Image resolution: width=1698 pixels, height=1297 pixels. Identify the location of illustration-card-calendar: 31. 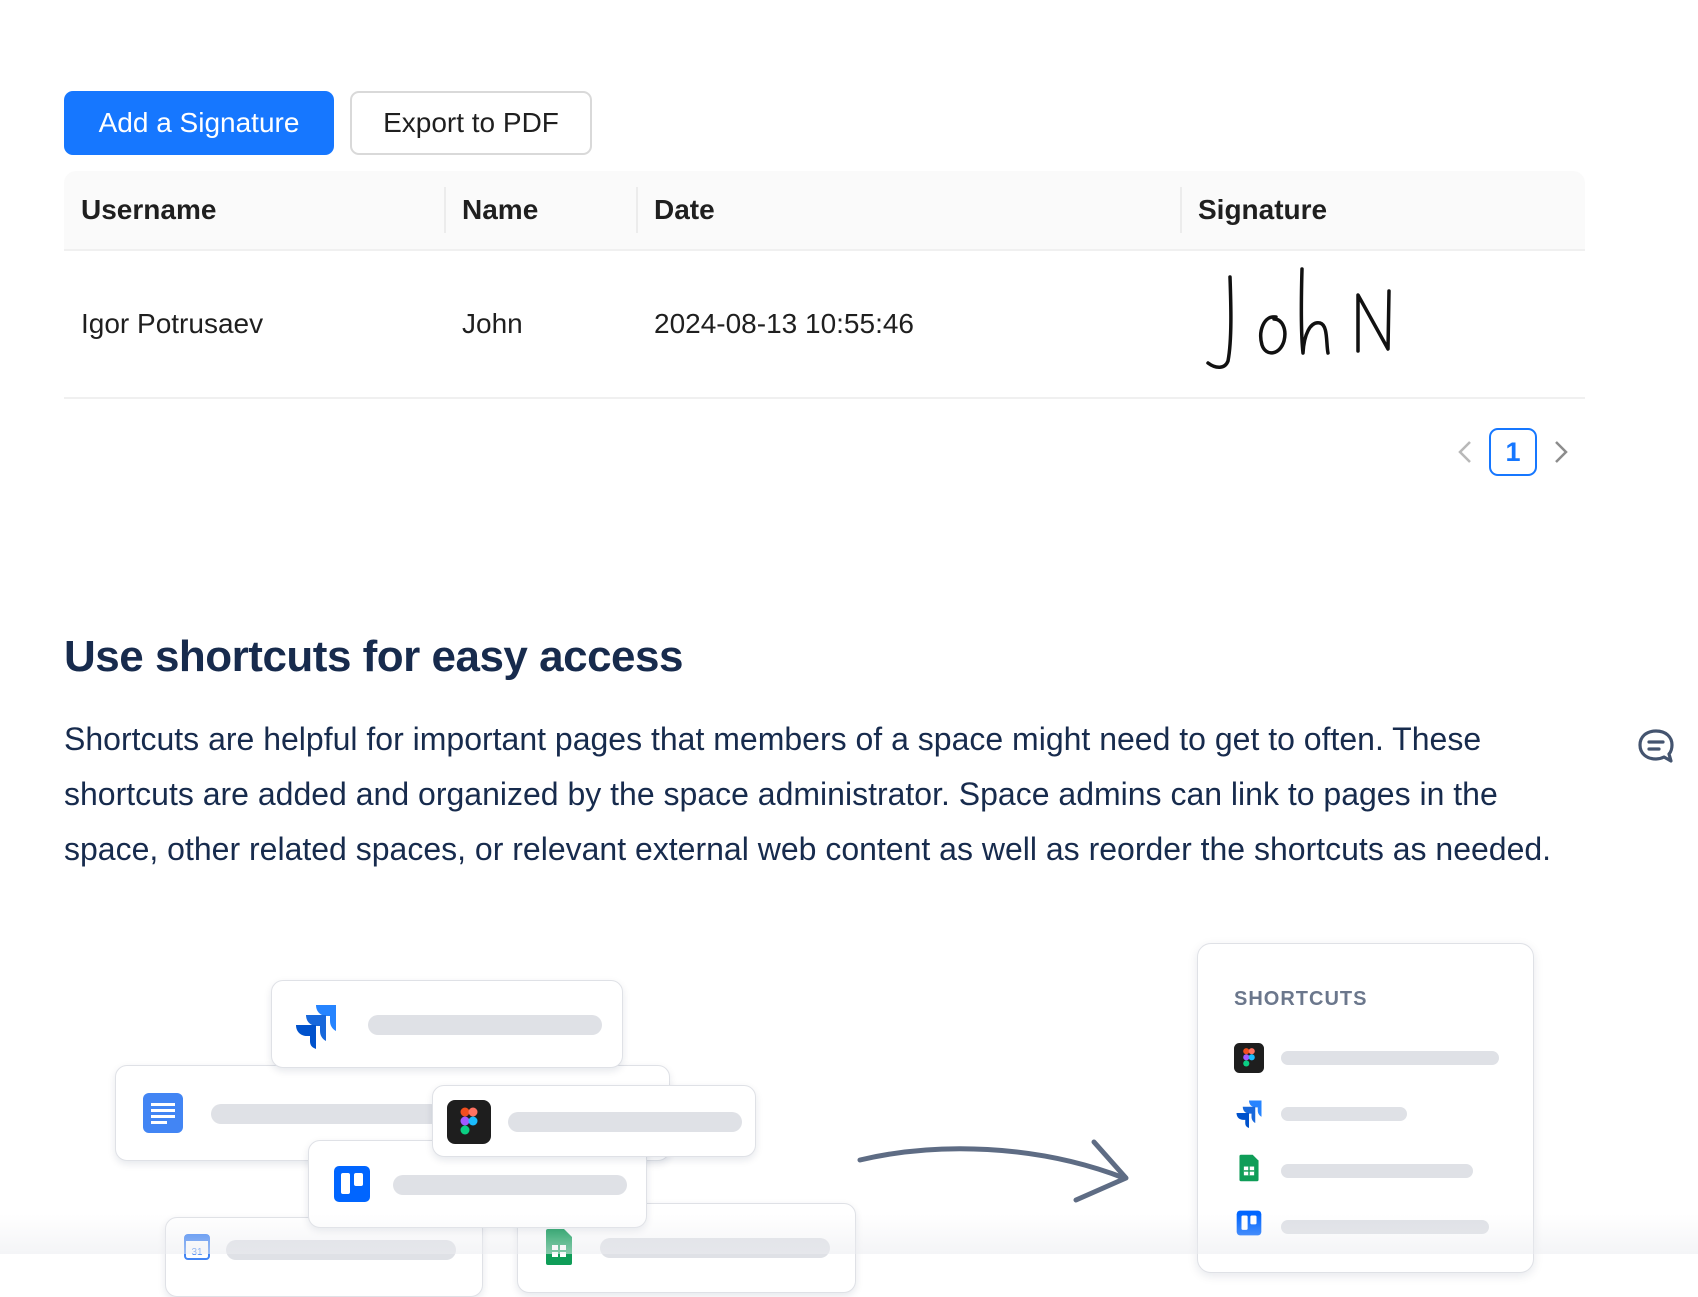
(324, 1257).